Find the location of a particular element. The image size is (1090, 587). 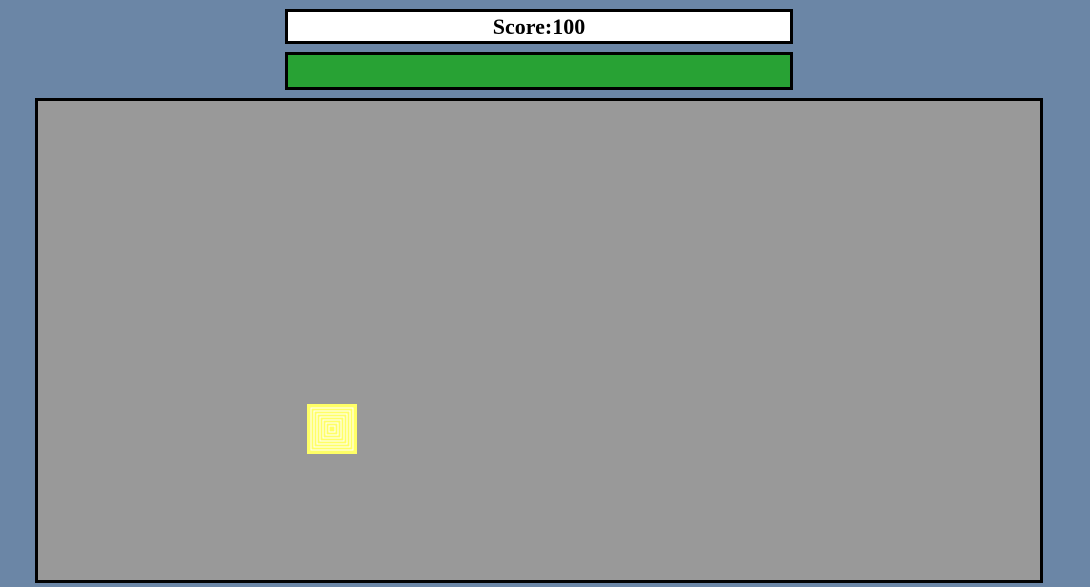

progress-fill is located at coordinates (539, 71).